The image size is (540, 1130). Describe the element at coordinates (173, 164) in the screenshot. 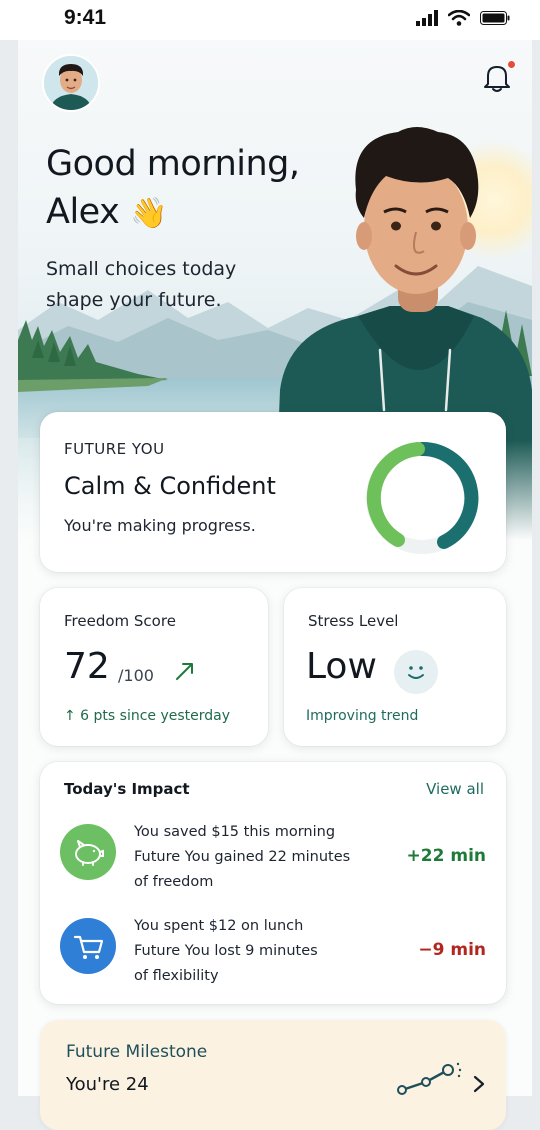

I see `greeting-line: Good morning,` at that location.